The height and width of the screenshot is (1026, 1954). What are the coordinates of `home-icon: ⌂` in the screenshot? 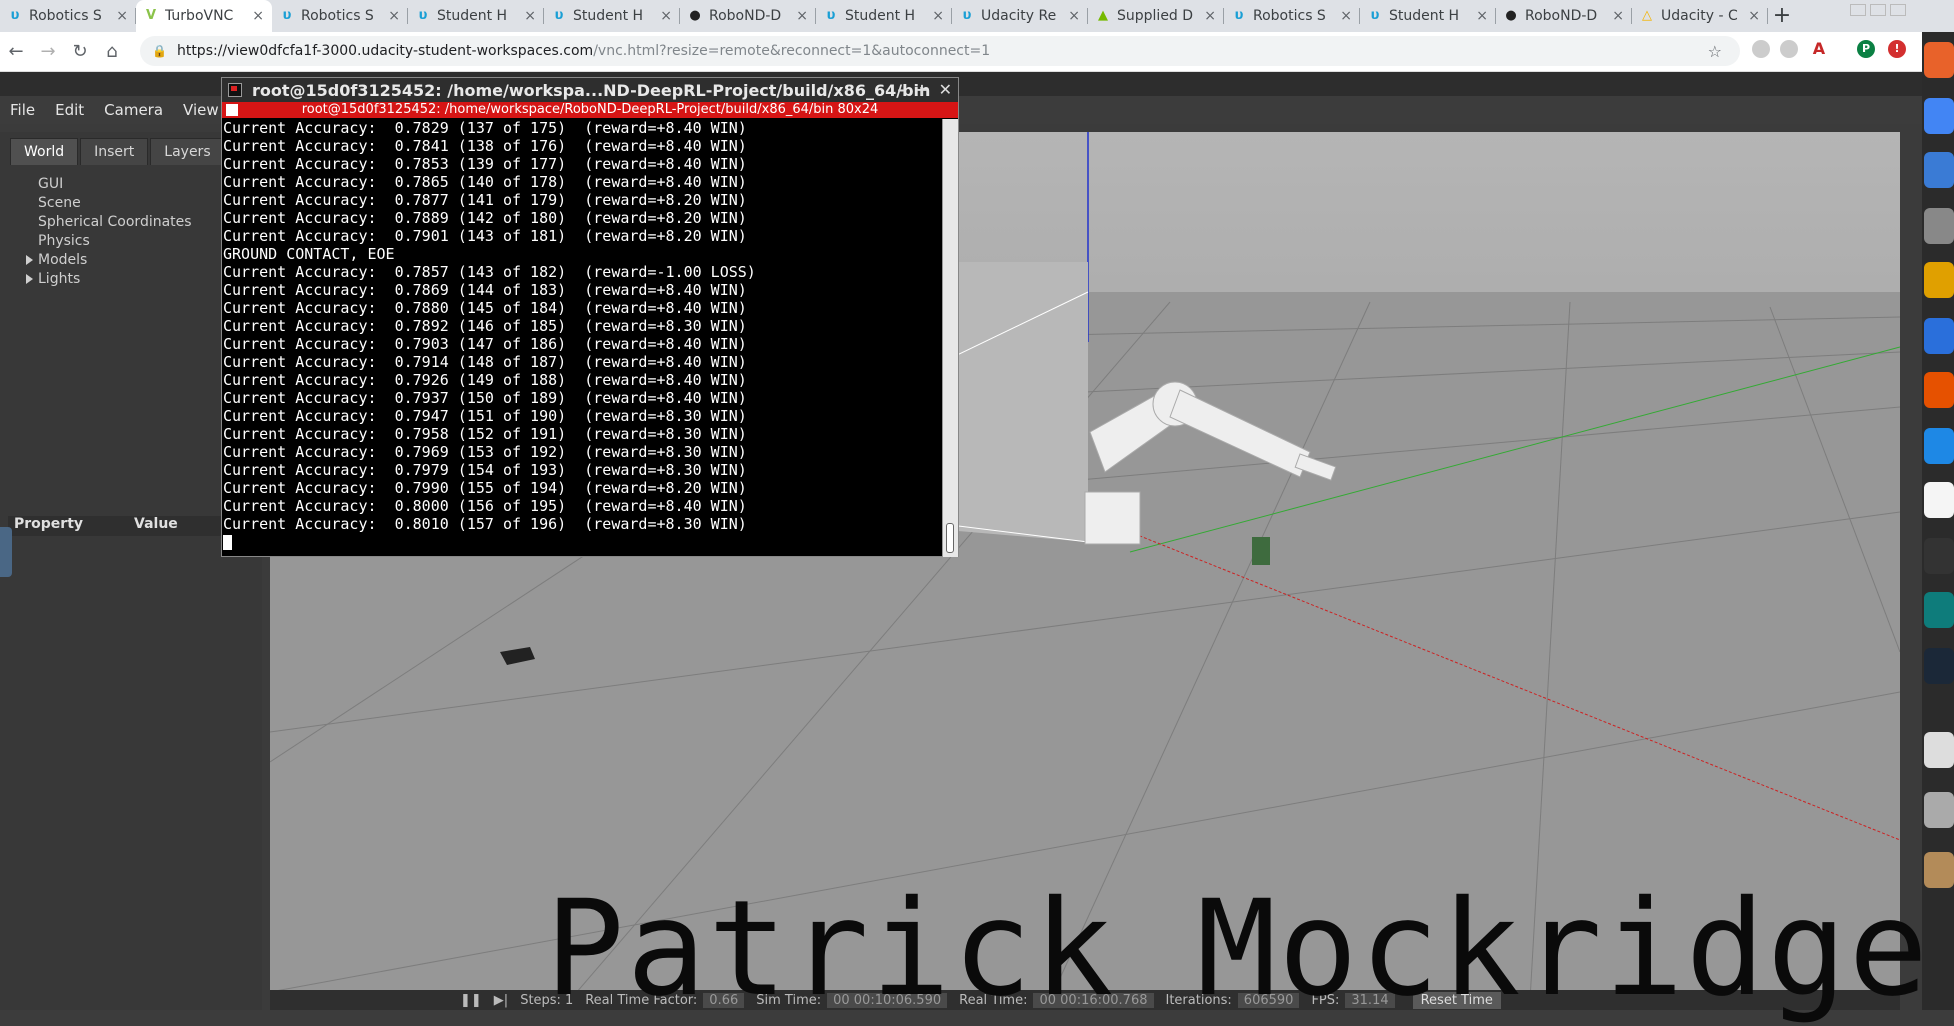 It's located at (112, 52).